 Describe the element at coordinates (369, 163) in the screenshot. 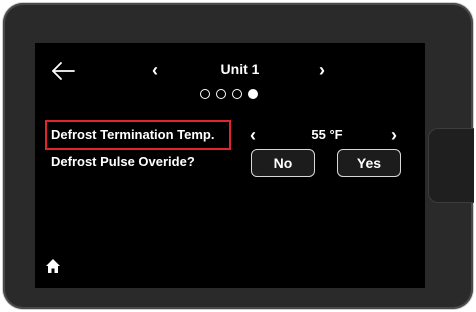

I see `yes-button: Yes` at that location.